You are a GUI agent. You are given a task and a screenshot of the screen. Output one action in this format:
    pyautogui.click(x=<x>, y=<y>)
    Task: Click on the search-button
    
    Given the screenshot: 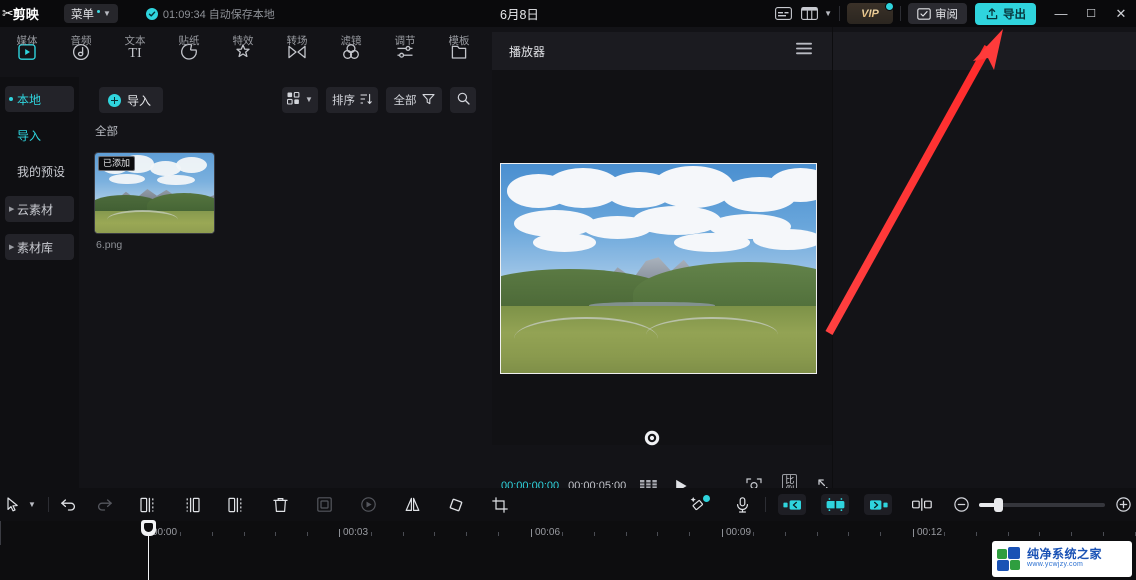 What is the action you would take?
    pyautogui.click(x=463, y=100)
    